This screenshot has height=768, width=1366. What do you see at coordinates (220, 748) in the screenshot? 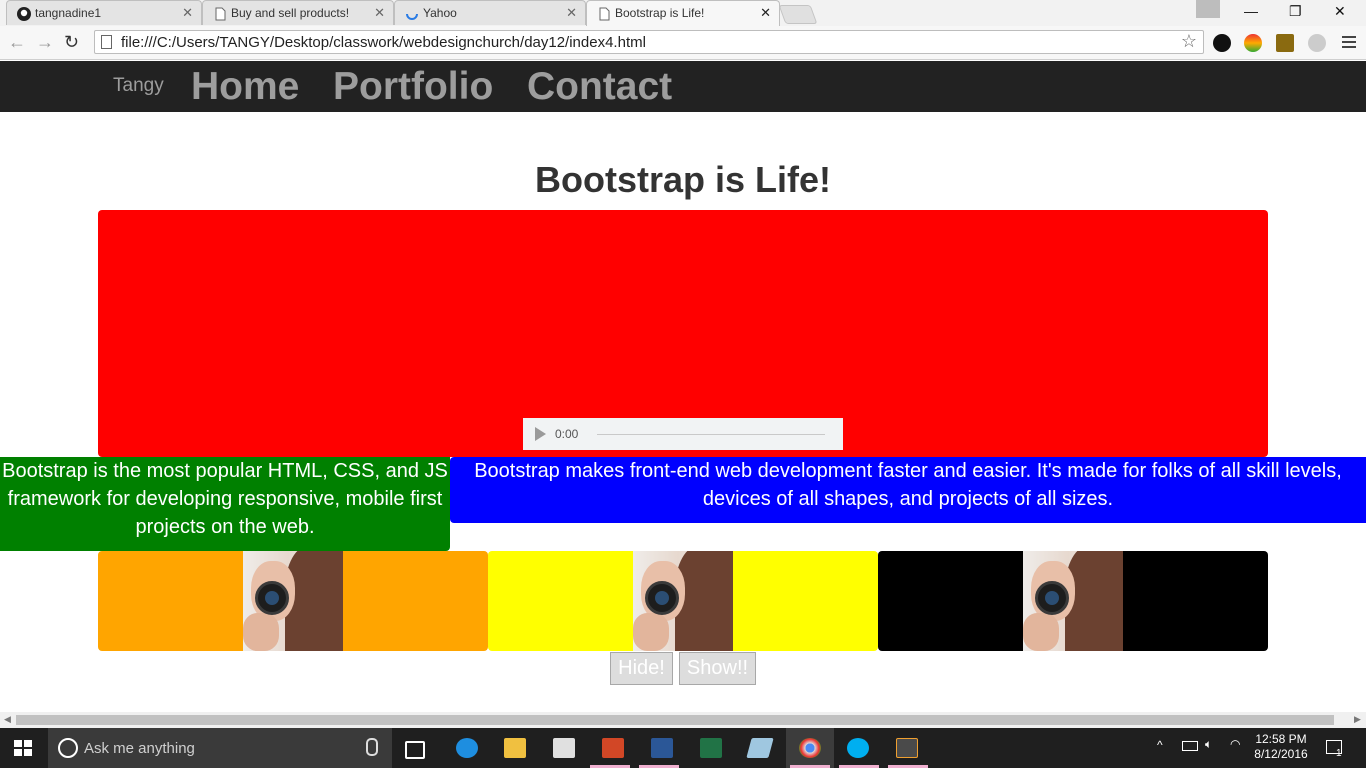
I see `cortana-search-box: Ask me anything` at bounding box center [220, 748].